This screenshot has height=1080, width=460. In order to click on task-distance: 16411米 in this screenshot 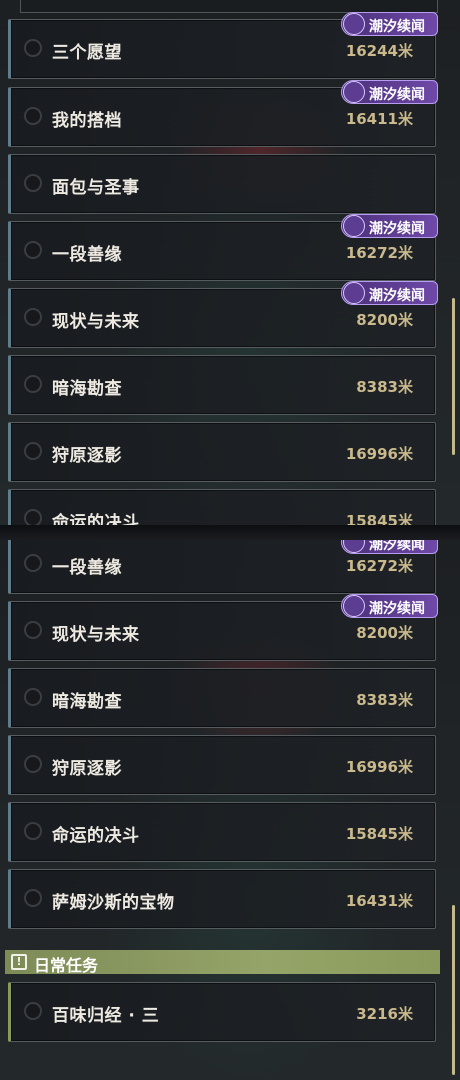, I will do `click(379, 119)`.